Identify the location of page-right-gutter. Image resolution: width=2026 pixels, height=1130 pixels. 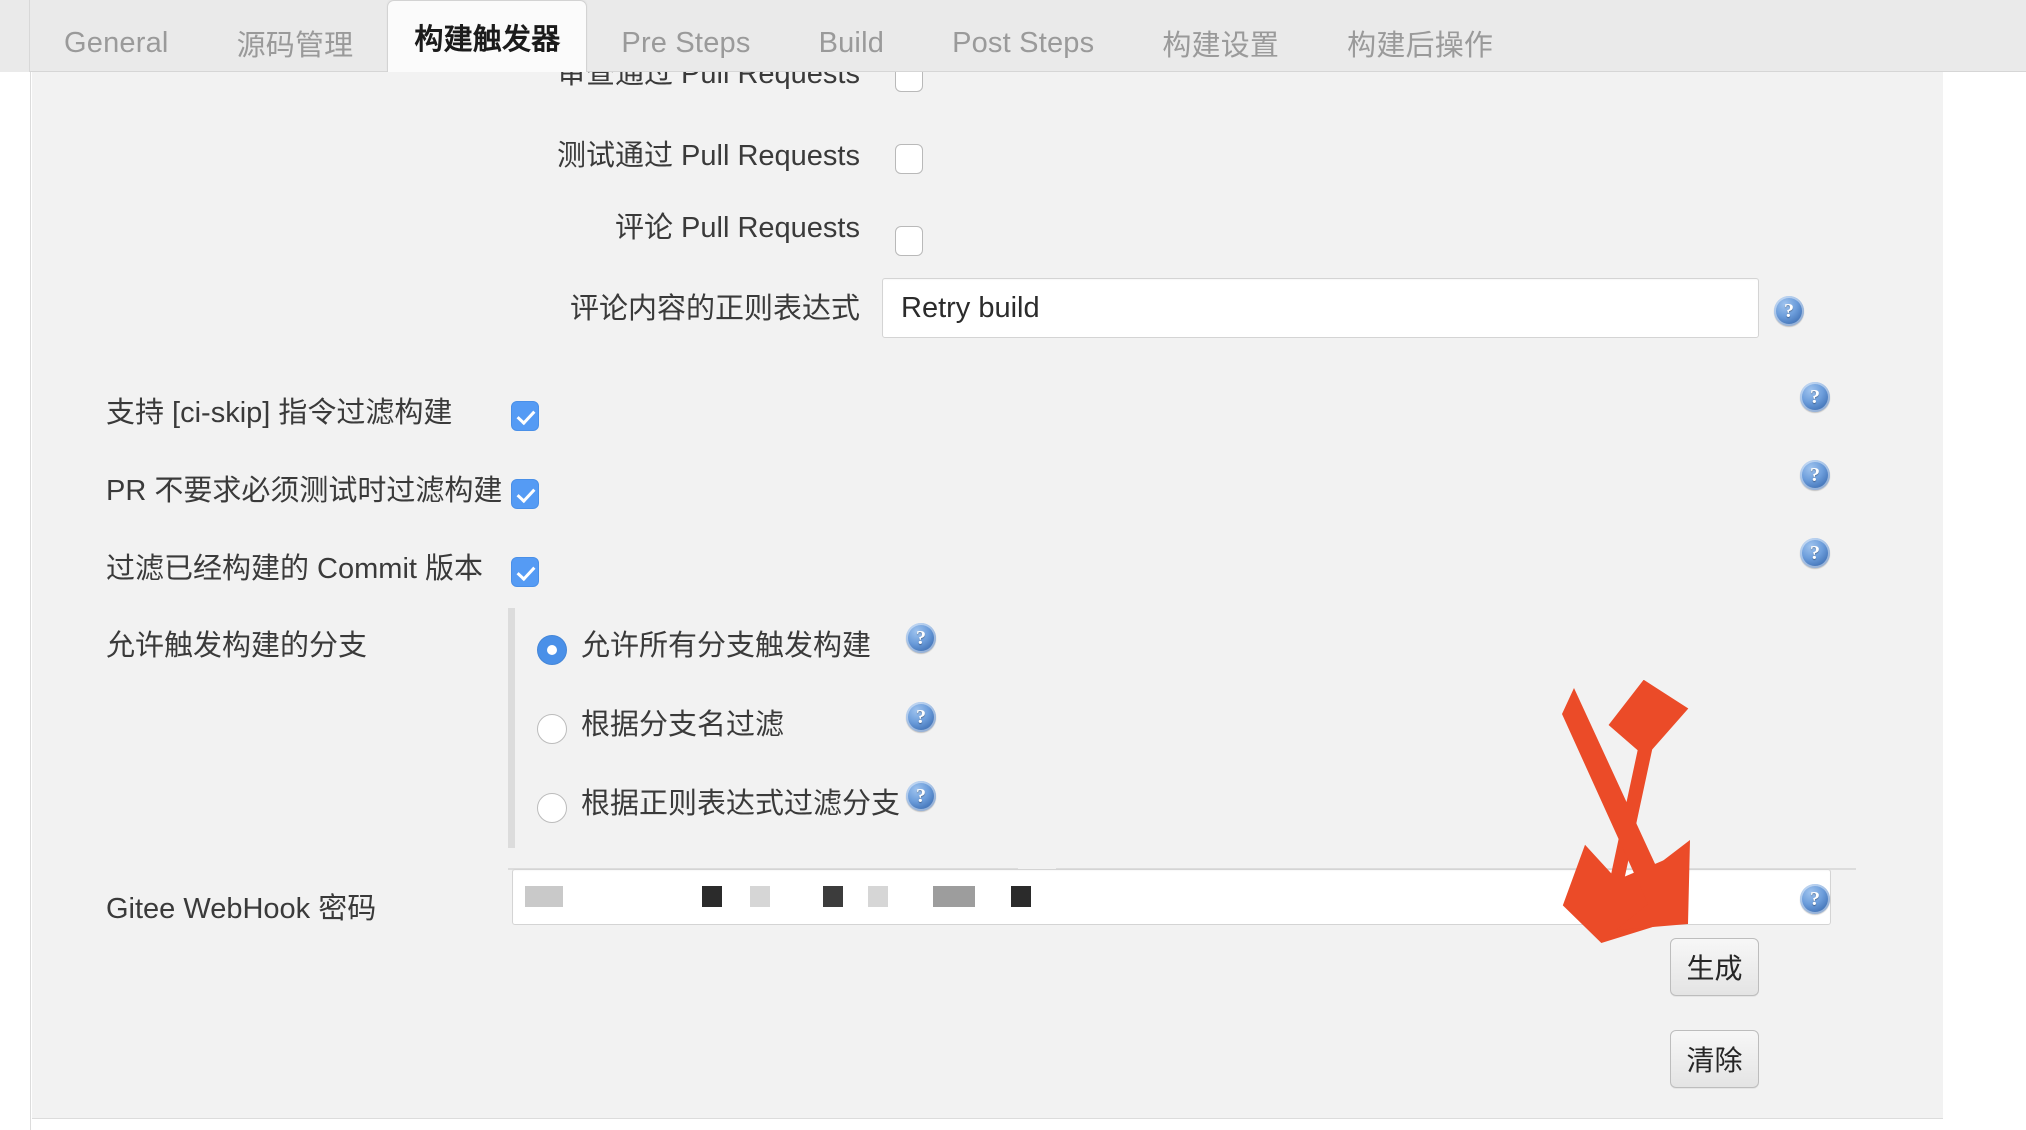
(1984, 601).